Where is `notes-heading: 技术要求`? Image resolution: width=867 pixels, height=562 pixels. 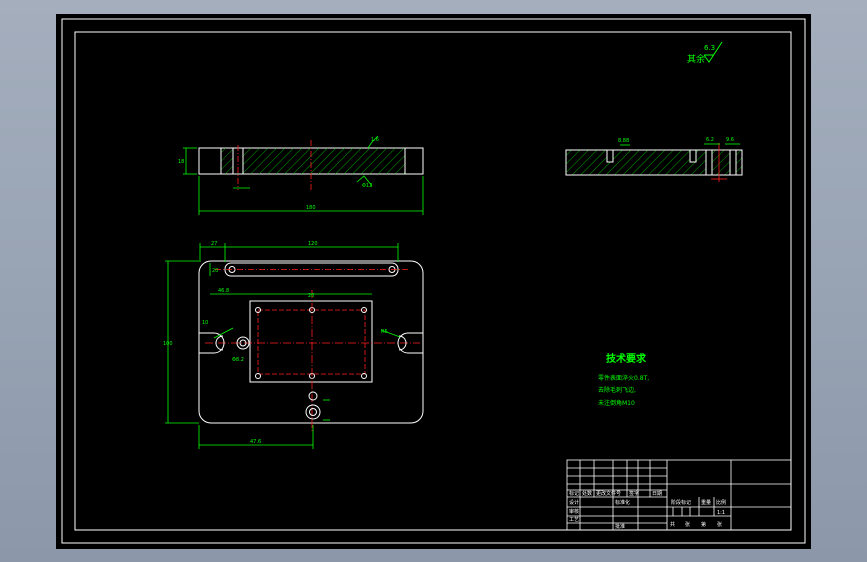 notes-heading: 技术要求 is located at coordinates (626, 358).